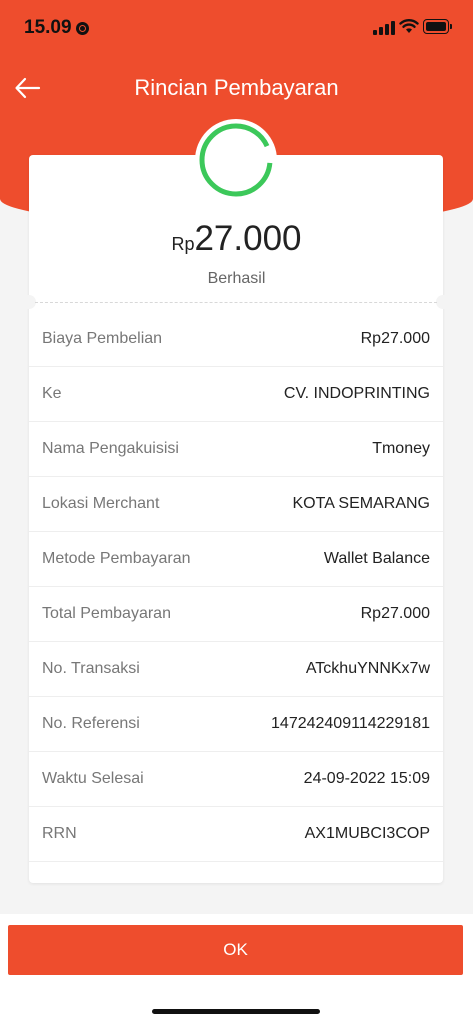 This screenshot has width=473, height=1024. I want to click on nav-bar: Rincian Pembayaran, so click(236, 88).